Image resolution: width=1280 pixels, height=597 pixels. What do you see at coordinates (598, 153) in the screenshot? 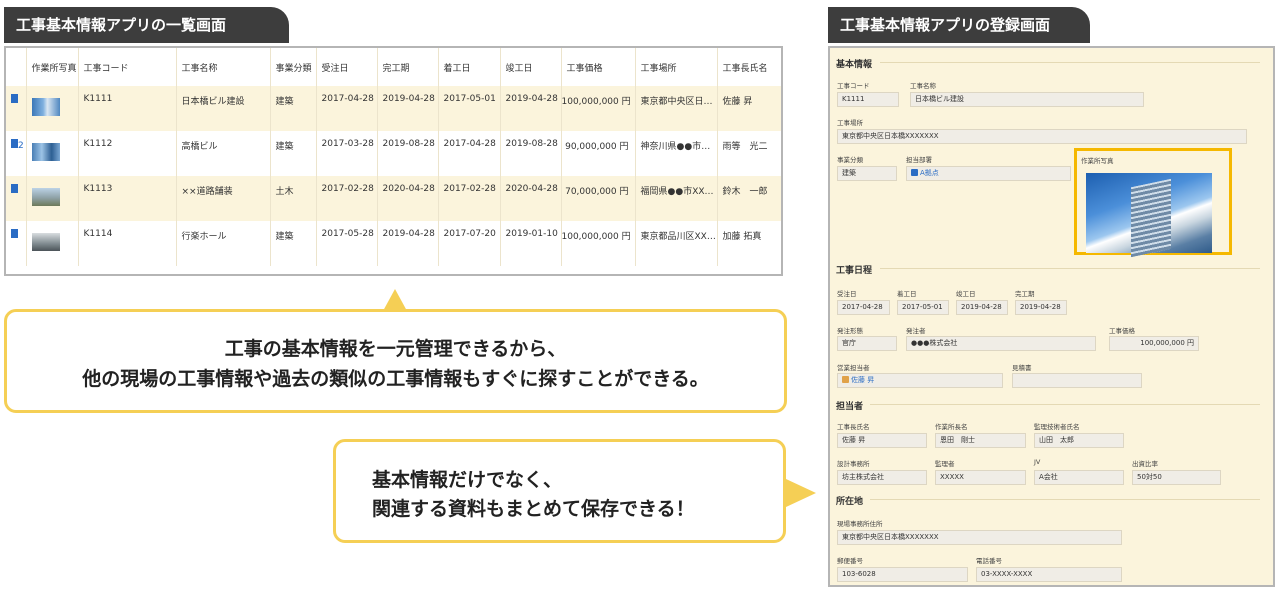
I see `cell-price: 90,000,000 円` at bounding box center [598, 153].